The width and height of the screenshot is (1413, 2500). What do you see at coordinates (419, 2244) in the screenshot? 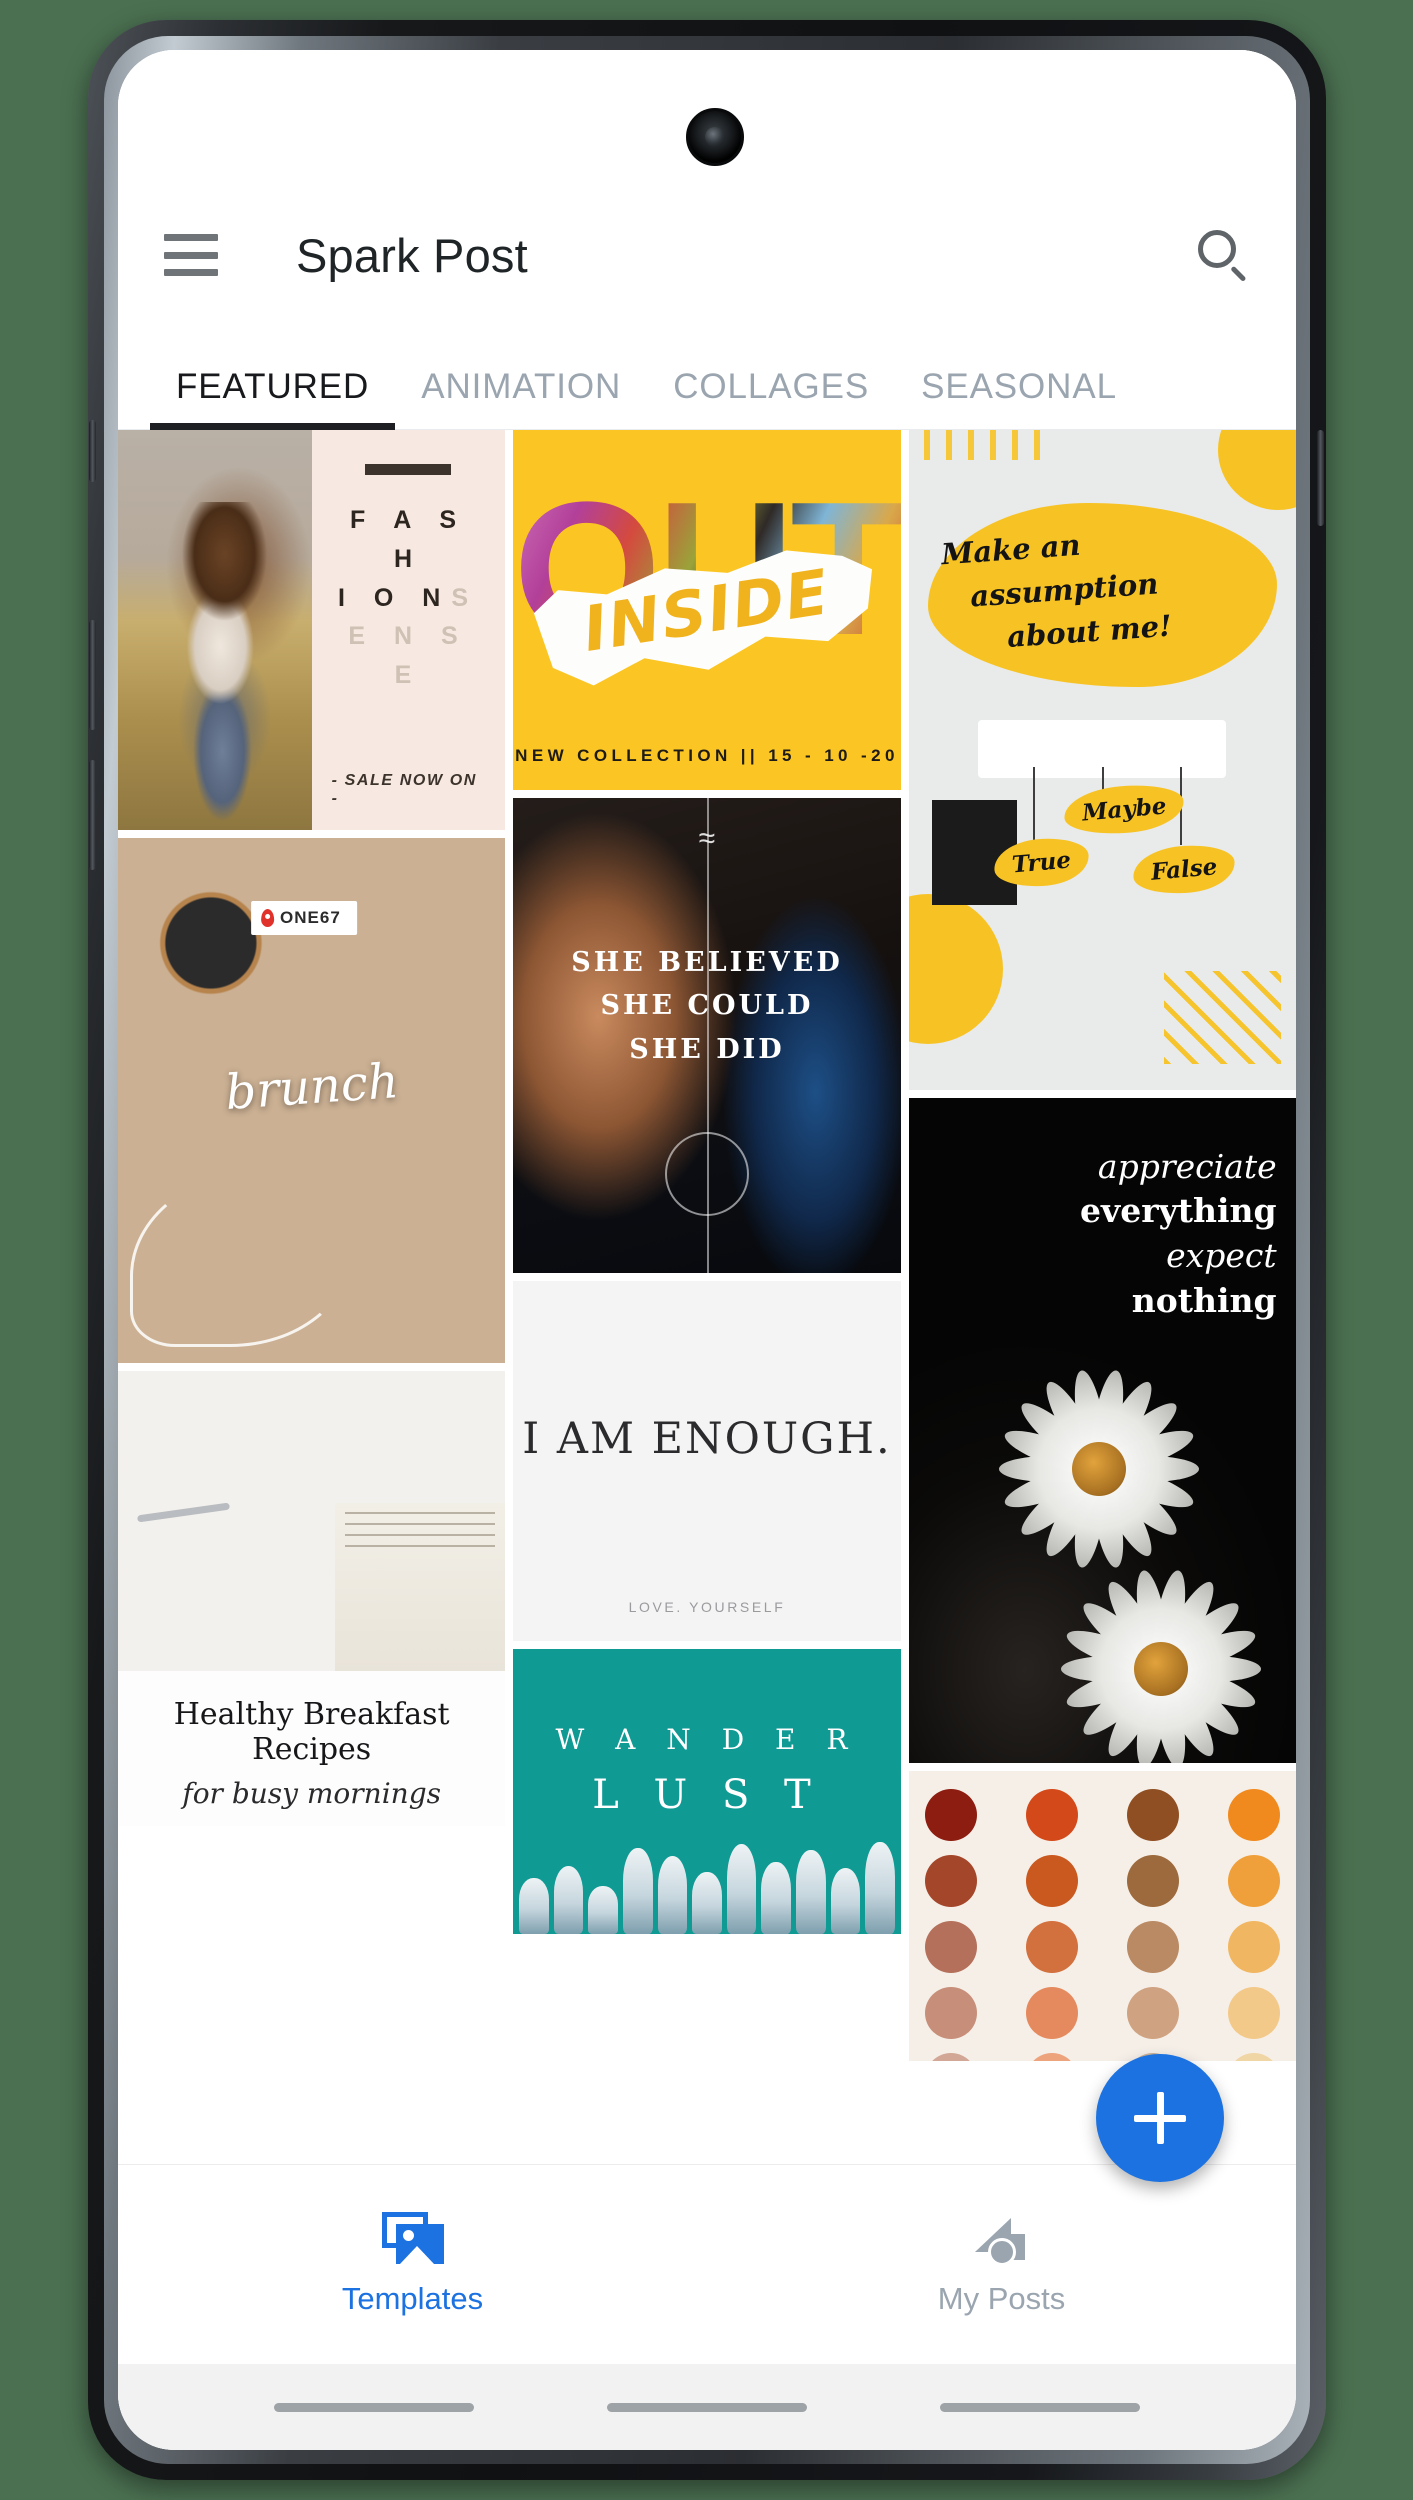
I see `templates-icon-front` at bounding box center [419, 2244].